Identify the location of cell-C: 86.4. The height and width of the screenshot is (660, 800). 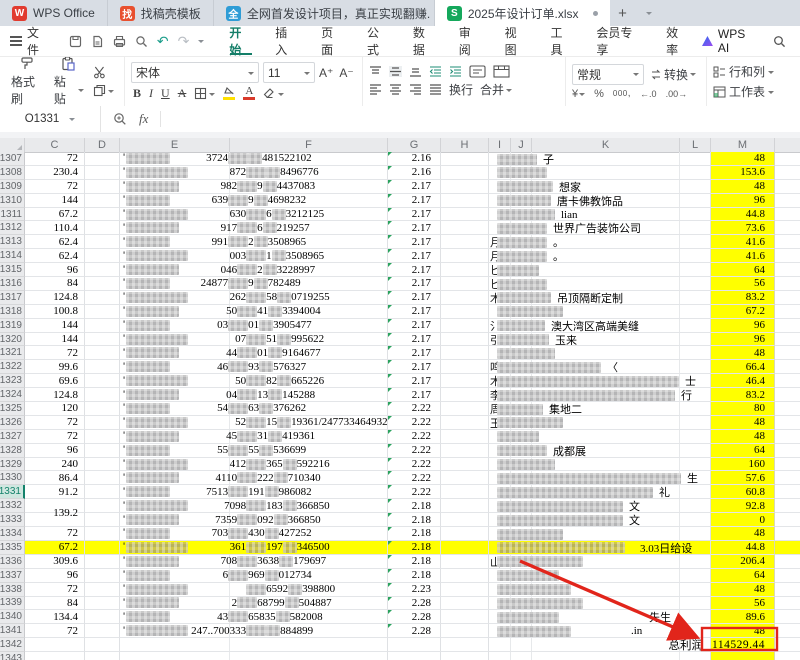
(55, 478).